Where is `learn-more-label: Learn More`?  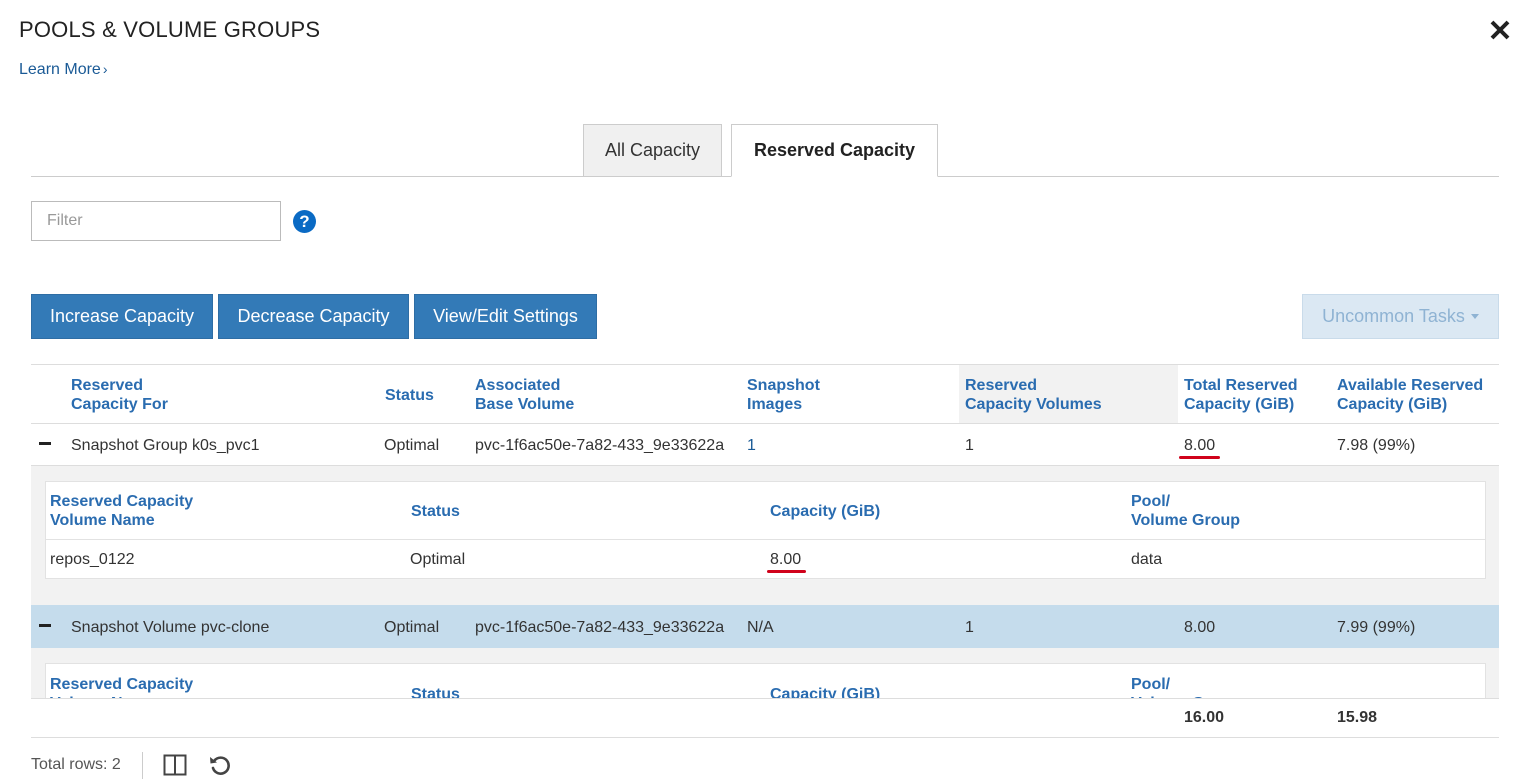
learn-more-label: Learn More is located at coordinates (60, 69).